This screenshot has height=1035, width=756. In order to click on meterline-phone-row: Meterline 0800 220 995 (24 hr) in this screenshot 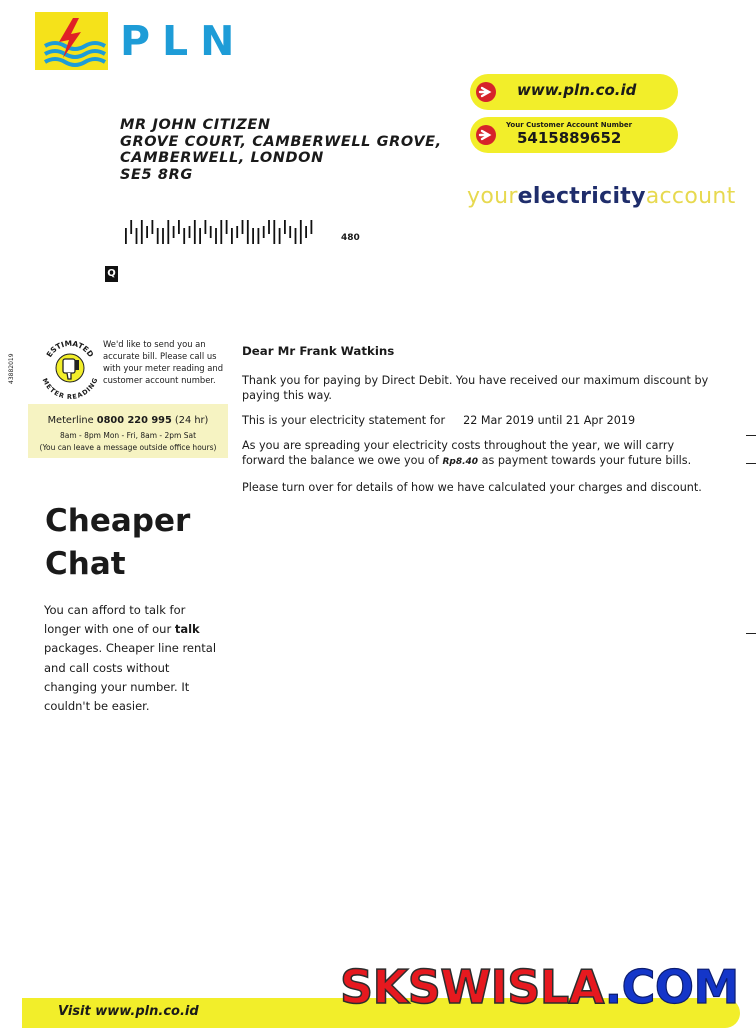, I will do `click(128, 420)`.